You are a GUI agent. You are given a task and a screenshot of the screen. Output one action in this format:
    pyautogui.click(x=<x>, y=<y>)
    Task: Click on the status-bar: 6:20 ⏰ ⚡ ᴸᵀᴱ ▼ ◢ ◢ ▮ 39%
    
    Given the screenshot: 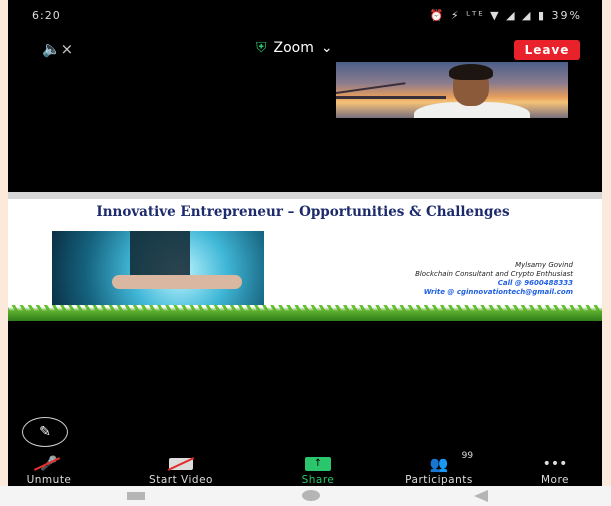 What is the action you would take?
    pyautogui.click(x=305, y=15)
    